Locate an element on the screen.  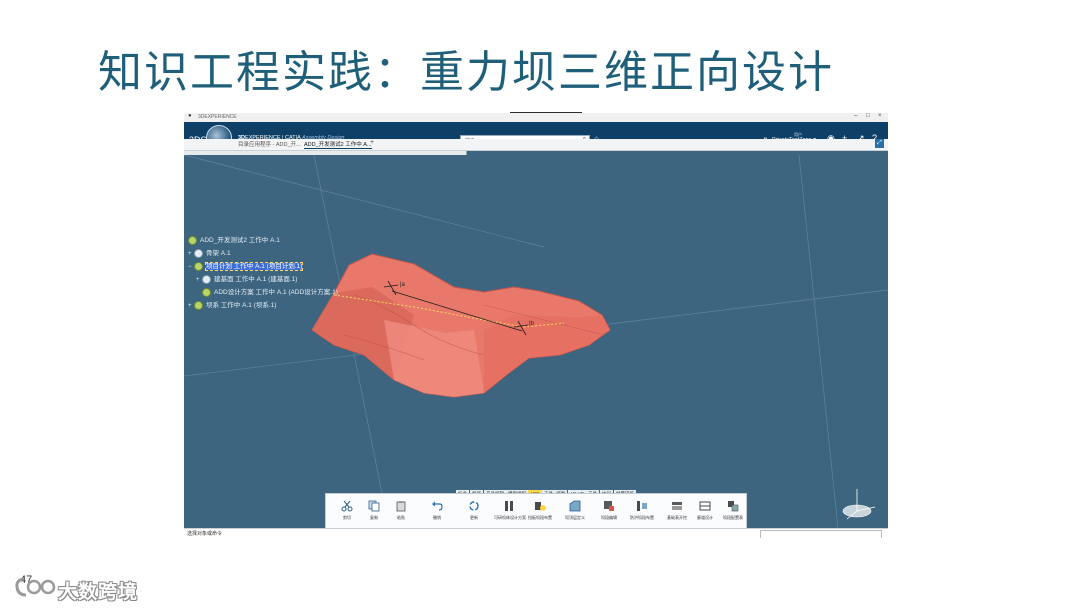
undo-button: 撤销 is located at coordinates (437, 510).